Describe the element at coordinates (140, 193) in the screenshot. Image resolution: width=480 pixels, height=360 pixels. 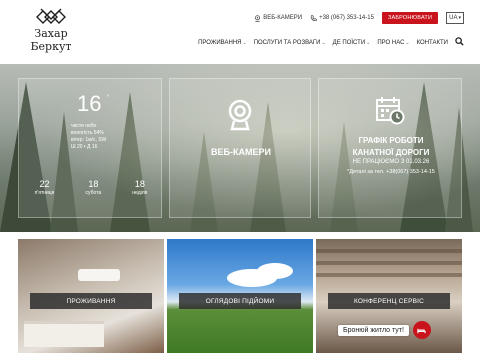
I see `forecast-day-name: неділя` at that location.